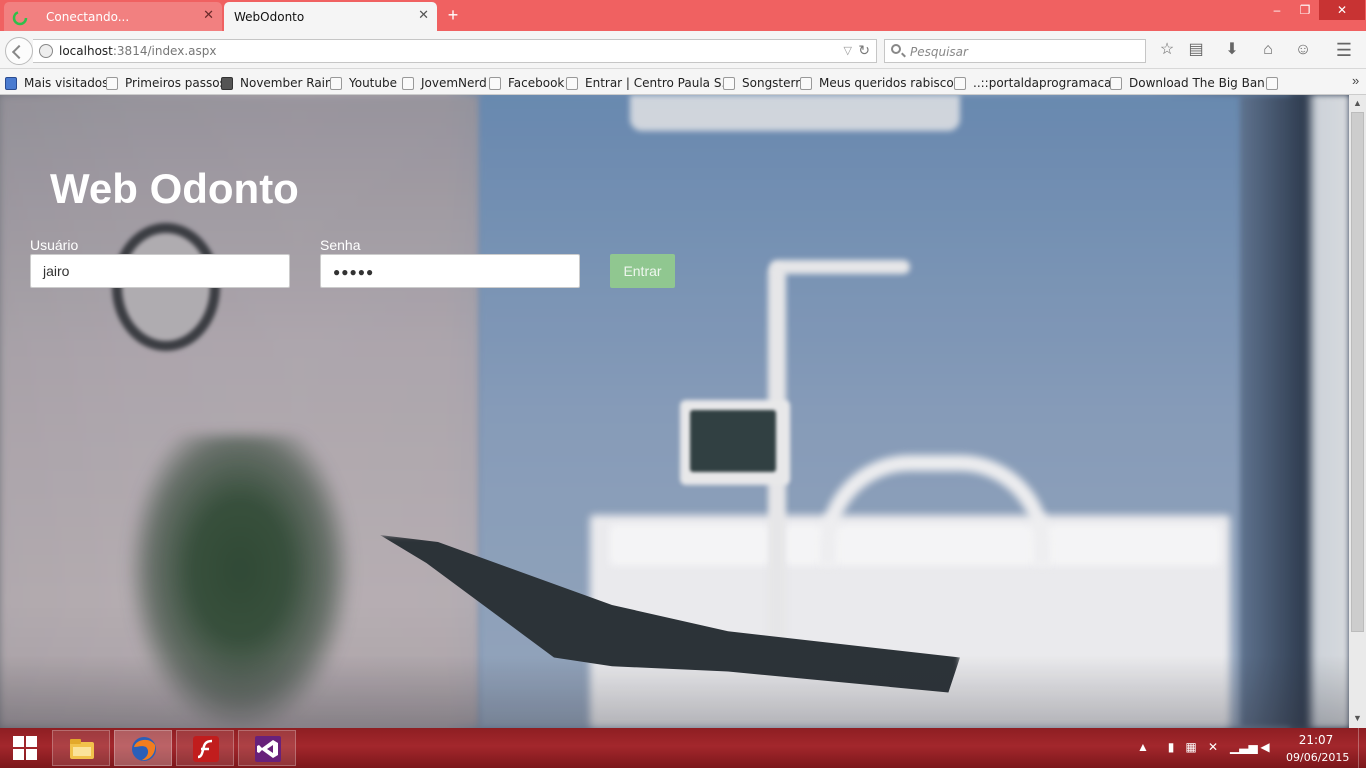  I want to click on reload-icon: ↻, so click(864, 50).